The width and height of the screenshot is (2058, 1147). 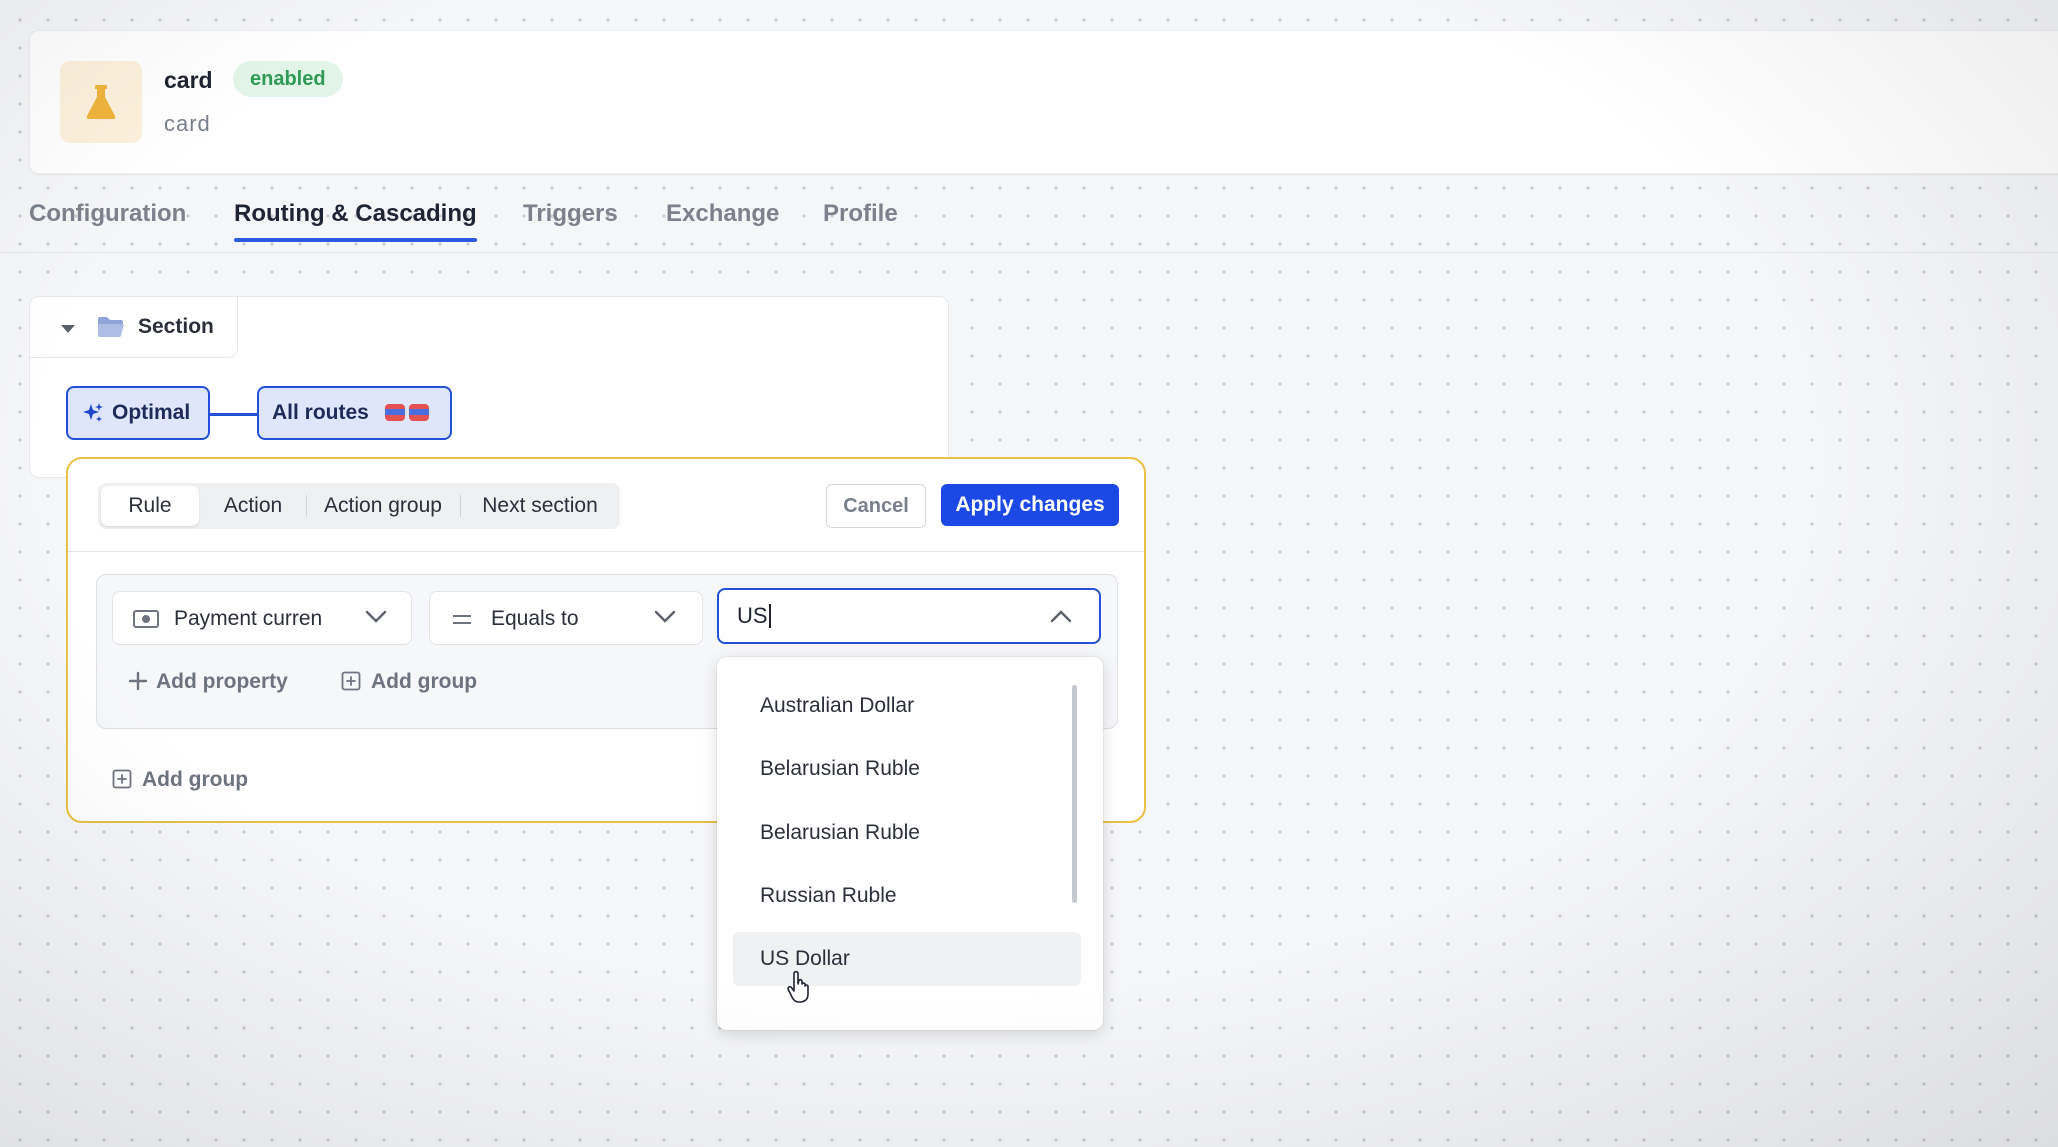 I want to click on add-group-outer-button: Add group, so click(x=180, y=780).